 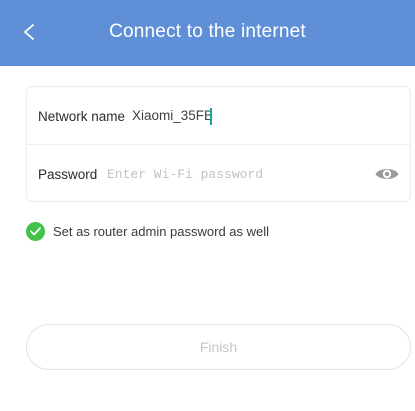 I want to click on check-icon, so click(x=35, y=231).